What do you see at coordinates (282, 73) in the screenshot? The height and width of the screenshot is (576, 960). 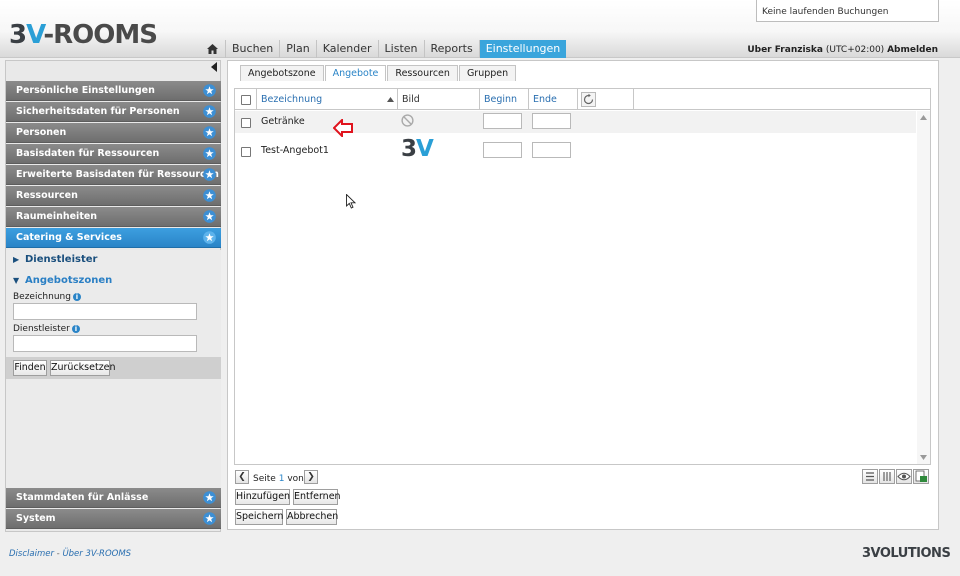 I see `subtab-angebotszone: Angebotszone` at bounding box center [282, 73].